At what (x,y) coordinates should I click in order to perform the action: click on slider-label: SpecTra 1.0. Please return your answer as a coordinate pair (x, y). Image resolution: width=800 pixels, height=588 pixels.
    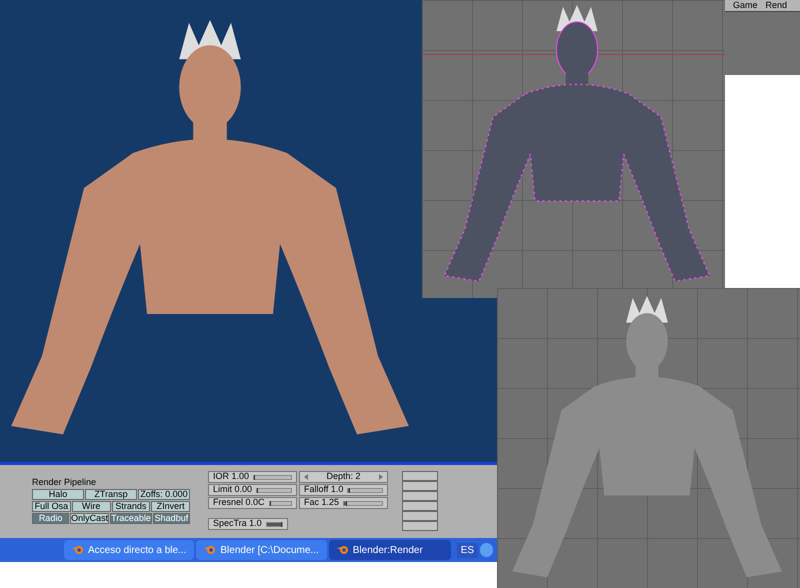
    Looking at the image, I should click on (237, 523).